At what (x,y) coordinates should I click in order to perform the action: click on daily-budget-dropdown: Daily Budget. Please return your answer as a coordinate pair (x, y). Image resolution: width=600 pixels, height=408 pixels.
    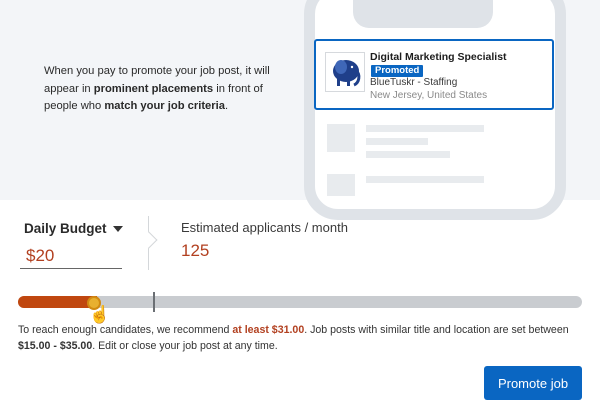
    Looking at the image, I should click on (73, 228).